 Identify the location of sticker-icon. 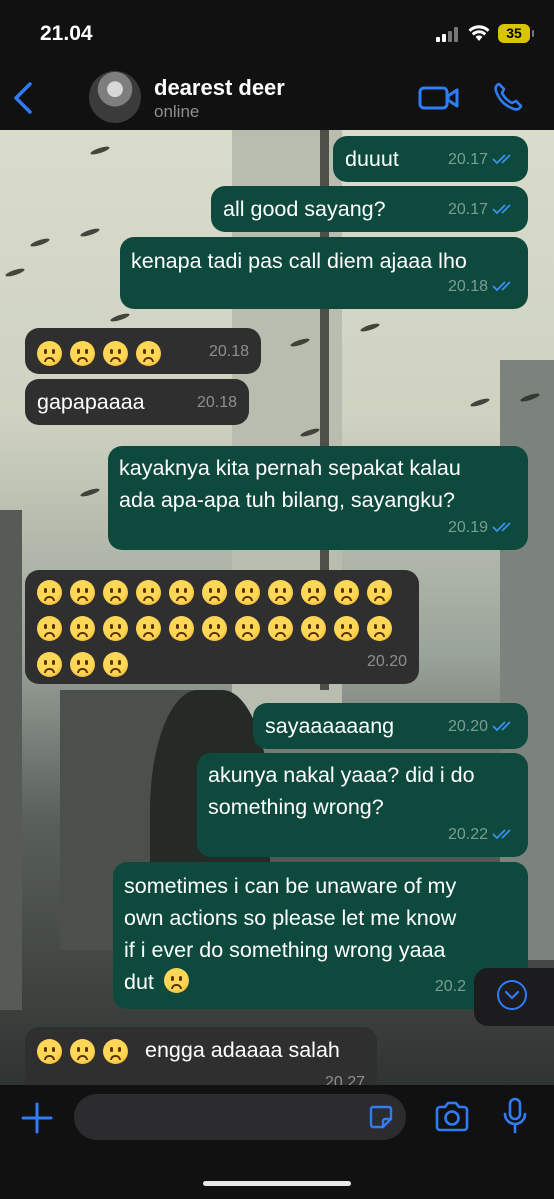
(381, 1117).